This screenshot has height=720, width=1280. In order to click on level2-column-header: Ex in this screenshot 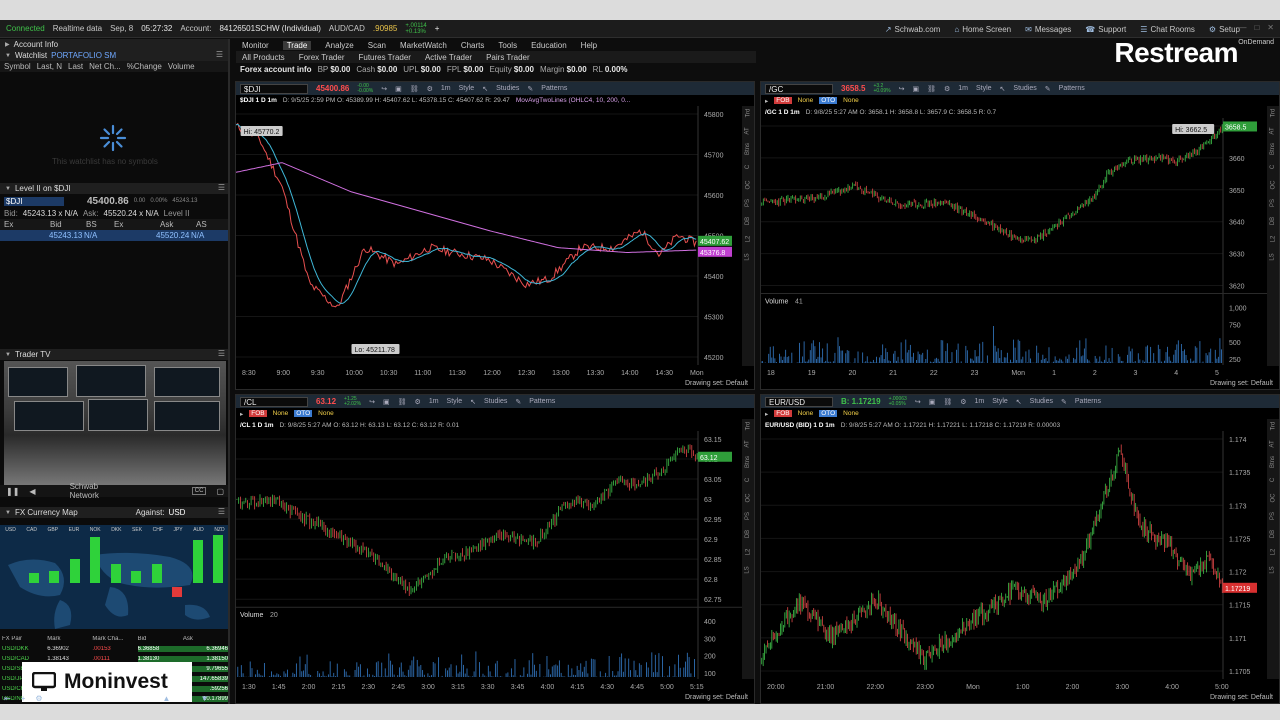, I will do `click(24, 224)`.